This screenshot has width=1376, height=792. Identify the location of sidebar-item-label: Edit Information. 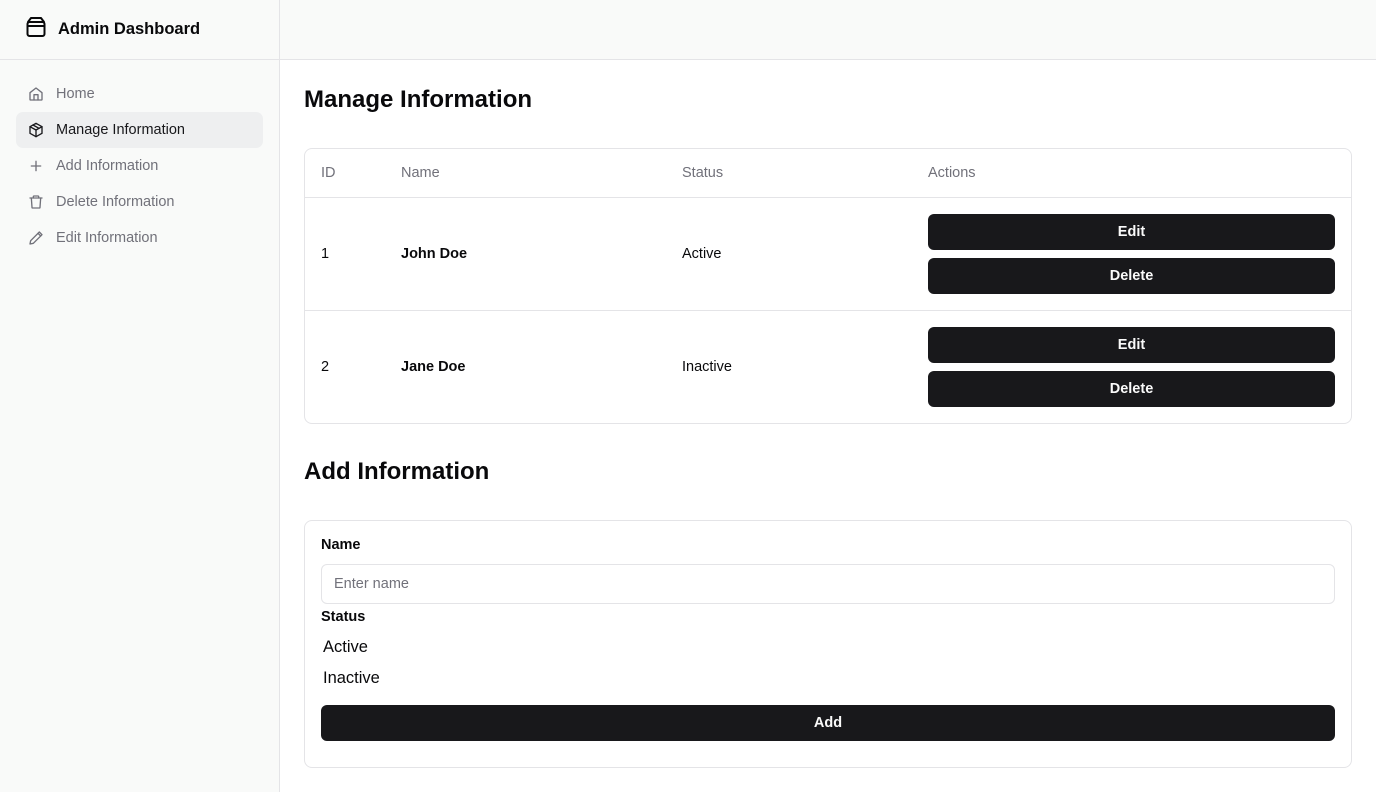
(107, 238).